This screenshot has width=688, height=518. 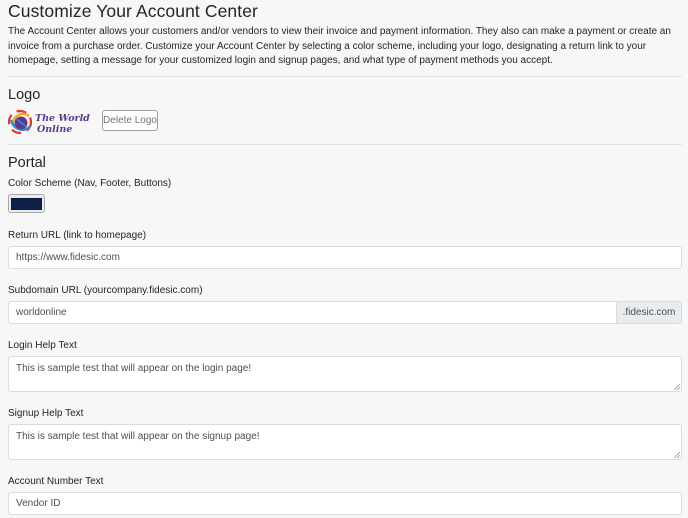 I want to click on subdomain-label: Subdomain URL (yourcompany.fidesic.com), so click(x=105, y=290).